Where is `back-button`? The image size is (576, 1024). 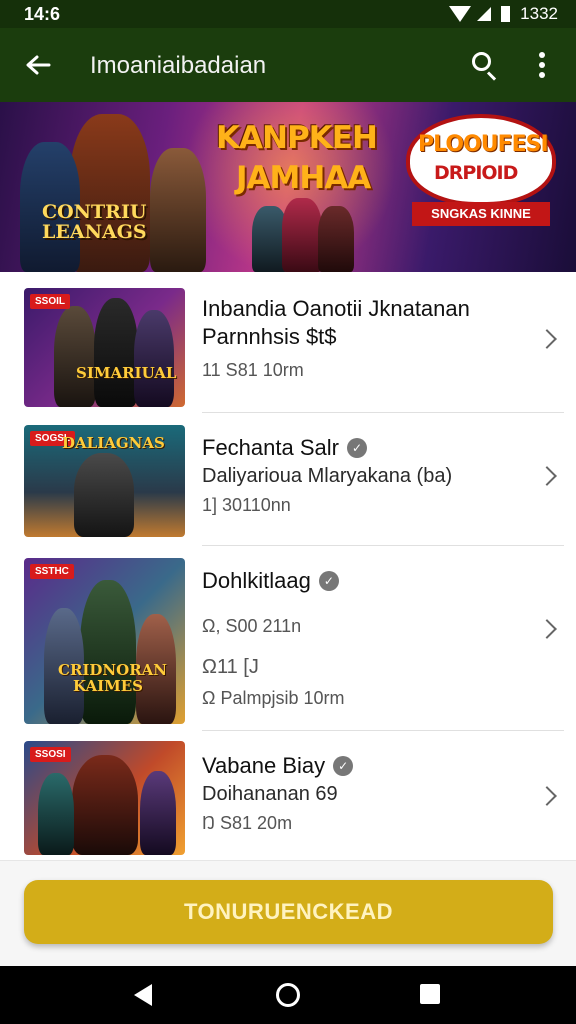
back-button is located at coordinates (38, 65).